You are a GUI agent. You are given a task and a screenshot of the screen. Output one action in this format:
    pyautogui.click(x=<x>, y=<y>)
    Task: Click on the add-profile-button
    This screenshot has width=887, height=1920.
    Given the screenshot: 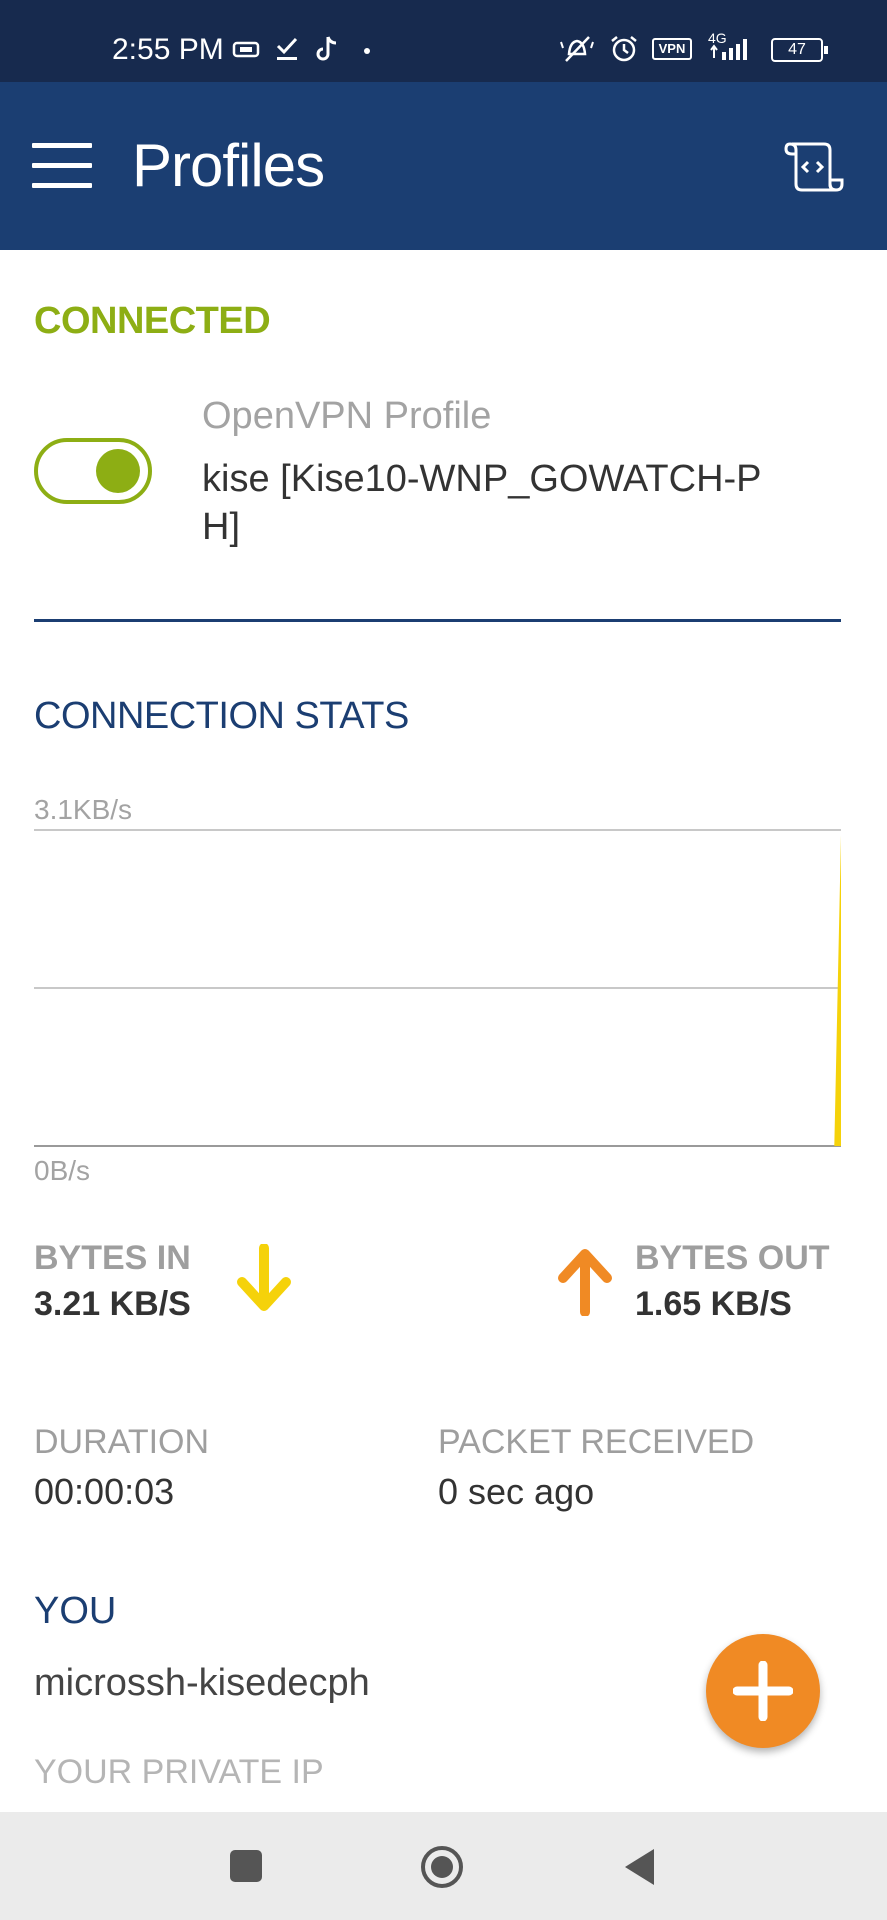 What is the action you would take?
    pyautogui.click(x=763, y=1691)
    